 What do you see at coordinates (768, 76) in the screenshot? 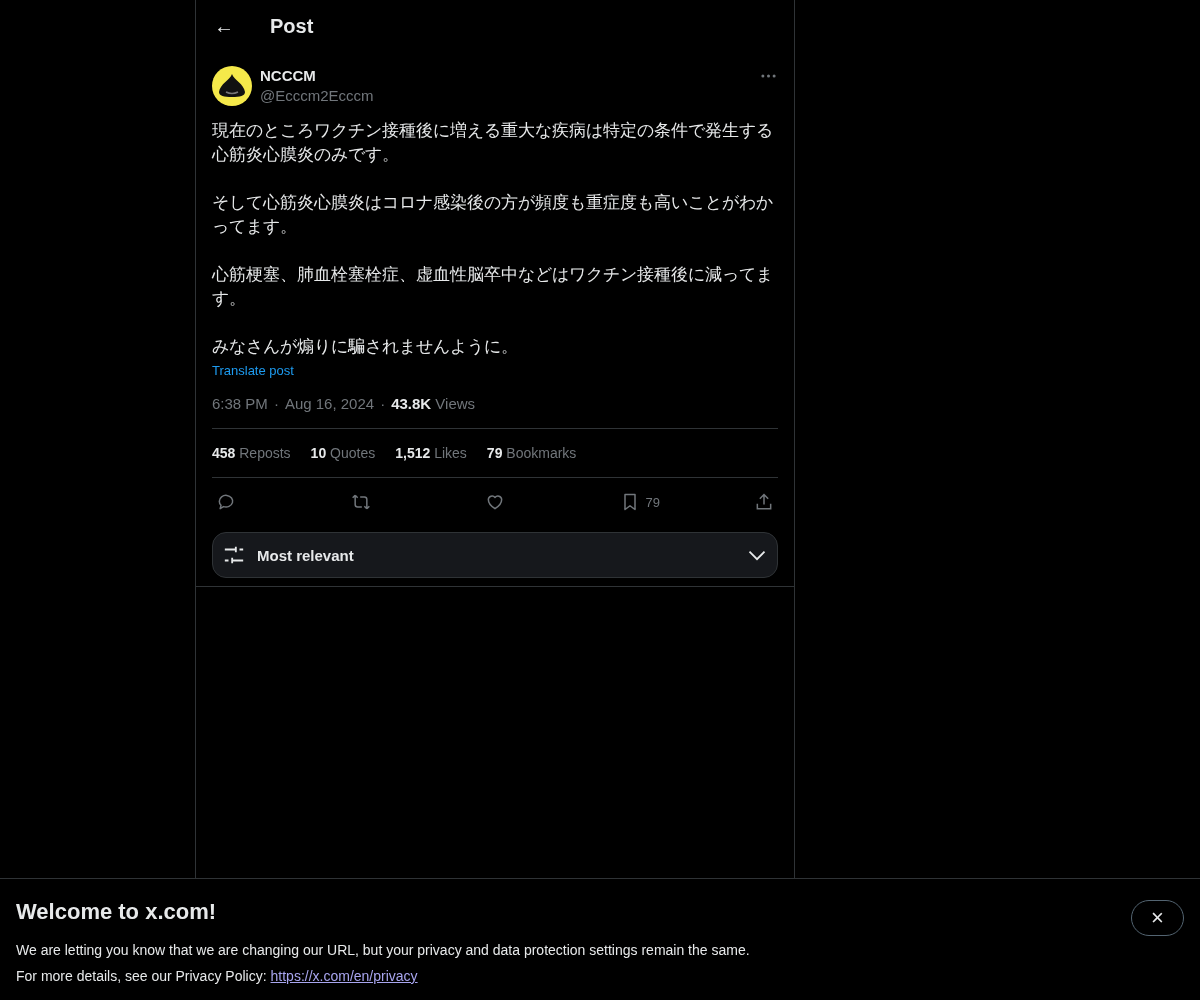
I see `more-icon` at bounding box center [768, 76].